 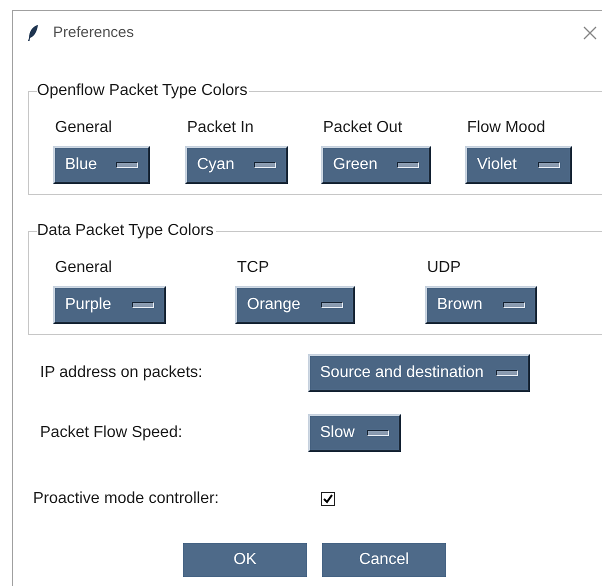 I want to click on option-menu: Green, so click(x=376, y=165).